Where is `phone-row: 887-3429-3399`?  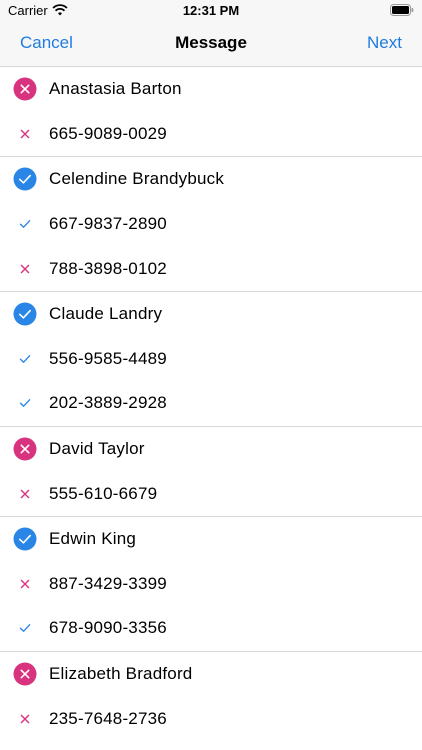
phone-row: 887-3429-3399 is located at coordinates (211, 584).